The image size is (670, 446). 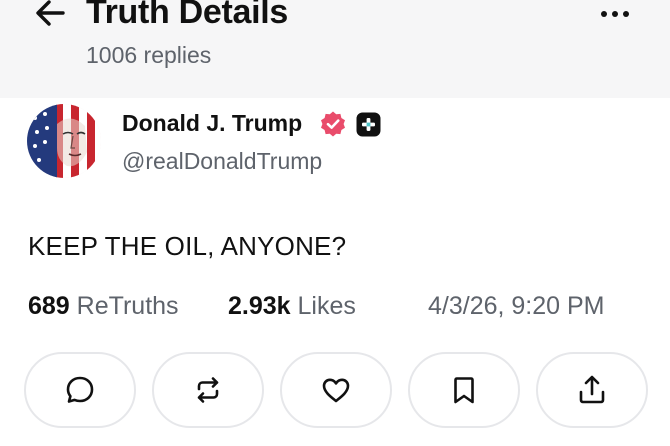 What do you see at coordinates (326, 306) in the screenshot?
I see `likes-label: Likes` at bounding box center [326, 306].